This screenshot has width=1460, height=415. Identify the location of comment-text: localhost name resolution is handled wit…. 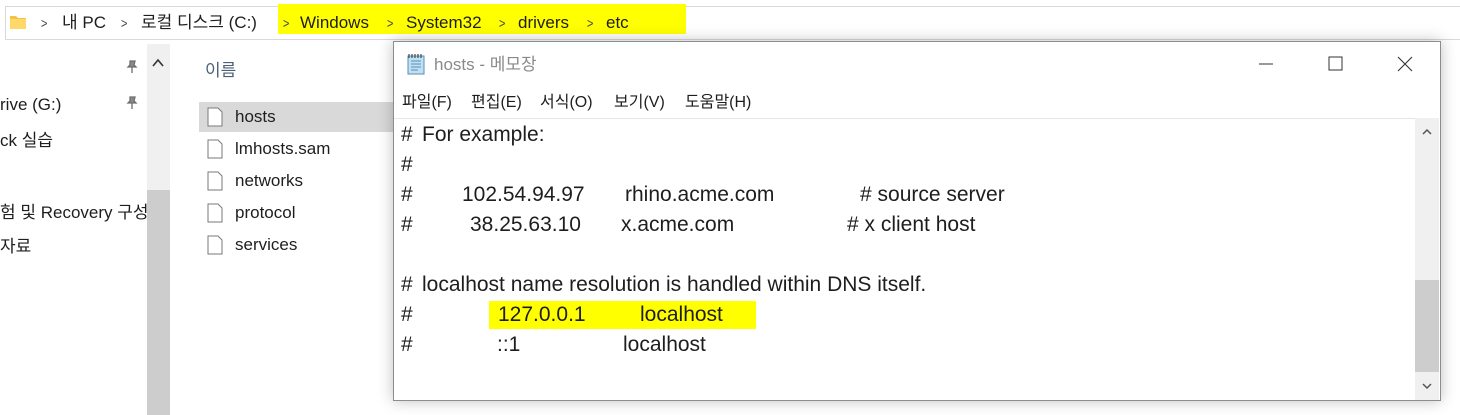
(674, 284).